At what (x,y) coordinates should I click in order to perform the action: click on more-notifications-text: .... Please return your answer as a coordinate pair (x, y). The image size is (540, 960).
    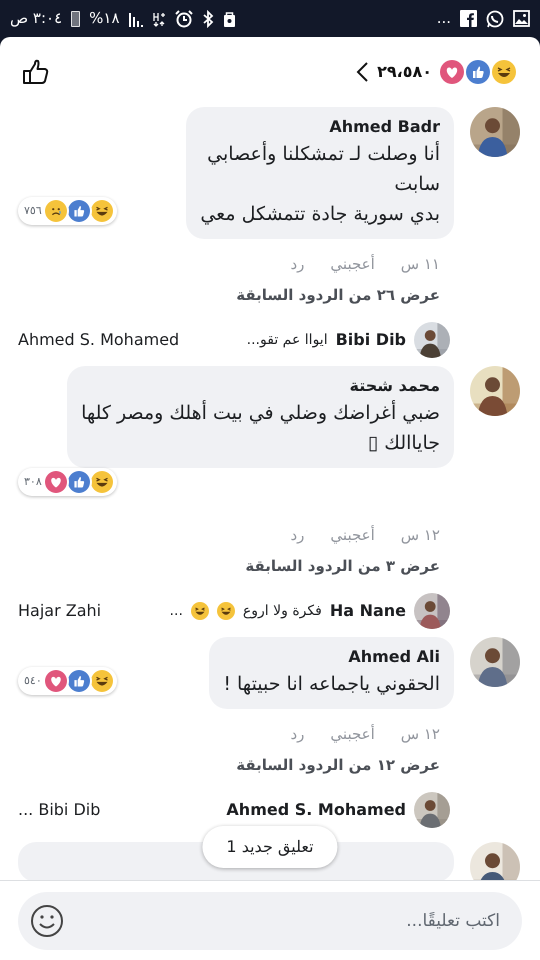
    Looking at the image, I should click on (443, 19).